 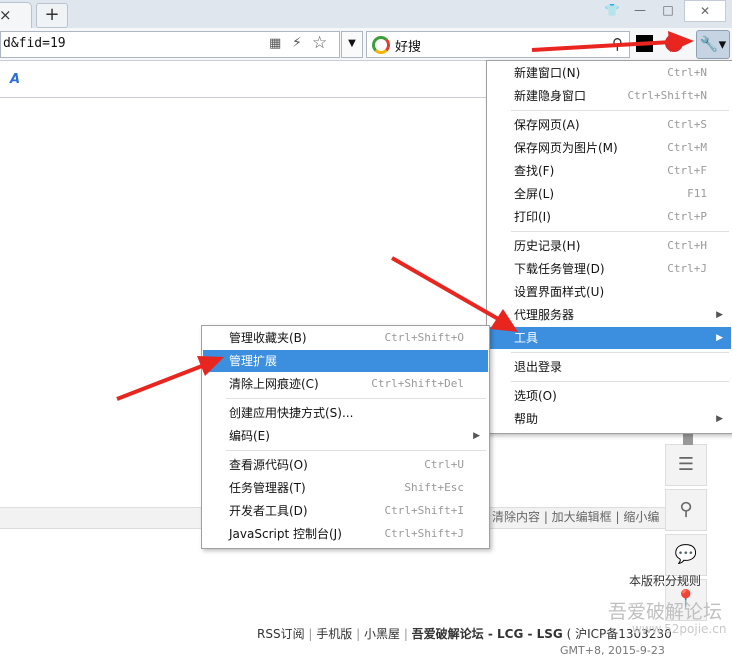 What do you see at coordinates (612, 41) in the screenshot?
I see `arrow-to-wrench` at bounding box center [612, 41].